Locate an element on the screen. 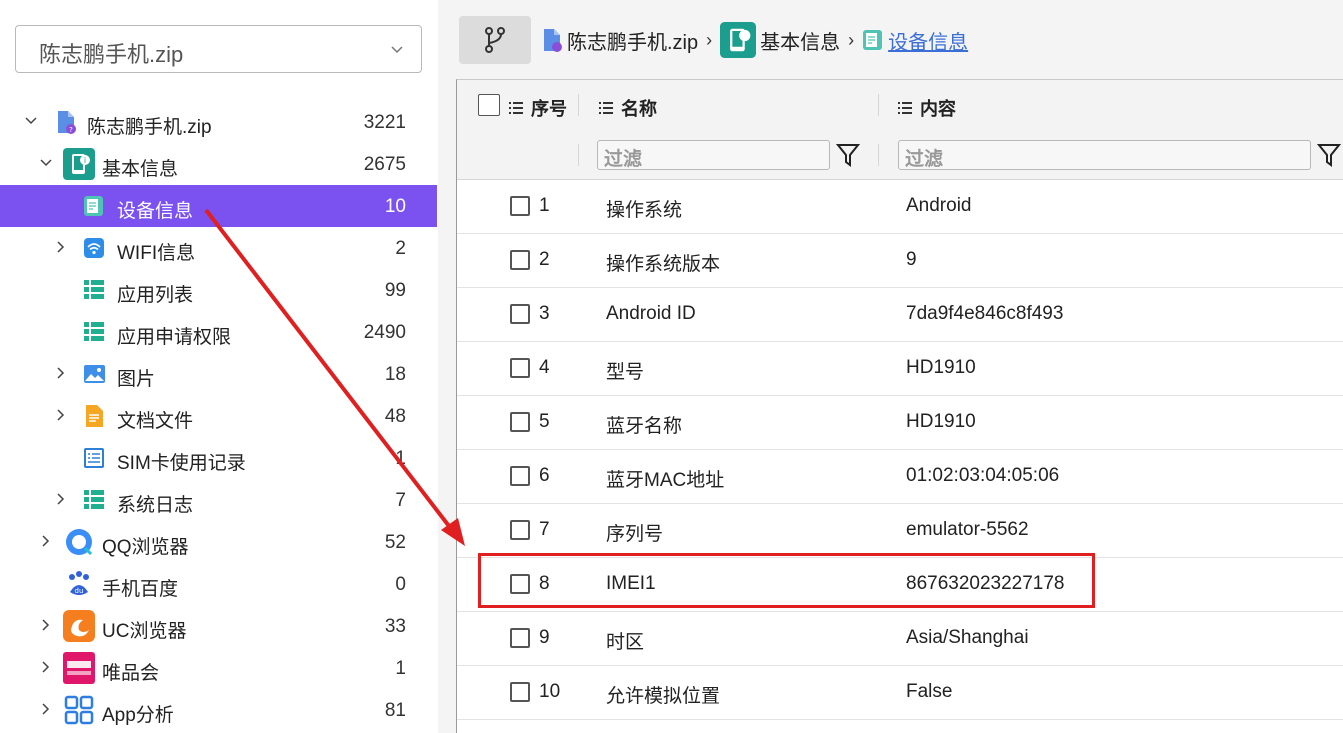  tree-item-count: 52 is located at coordinates (395, 542).